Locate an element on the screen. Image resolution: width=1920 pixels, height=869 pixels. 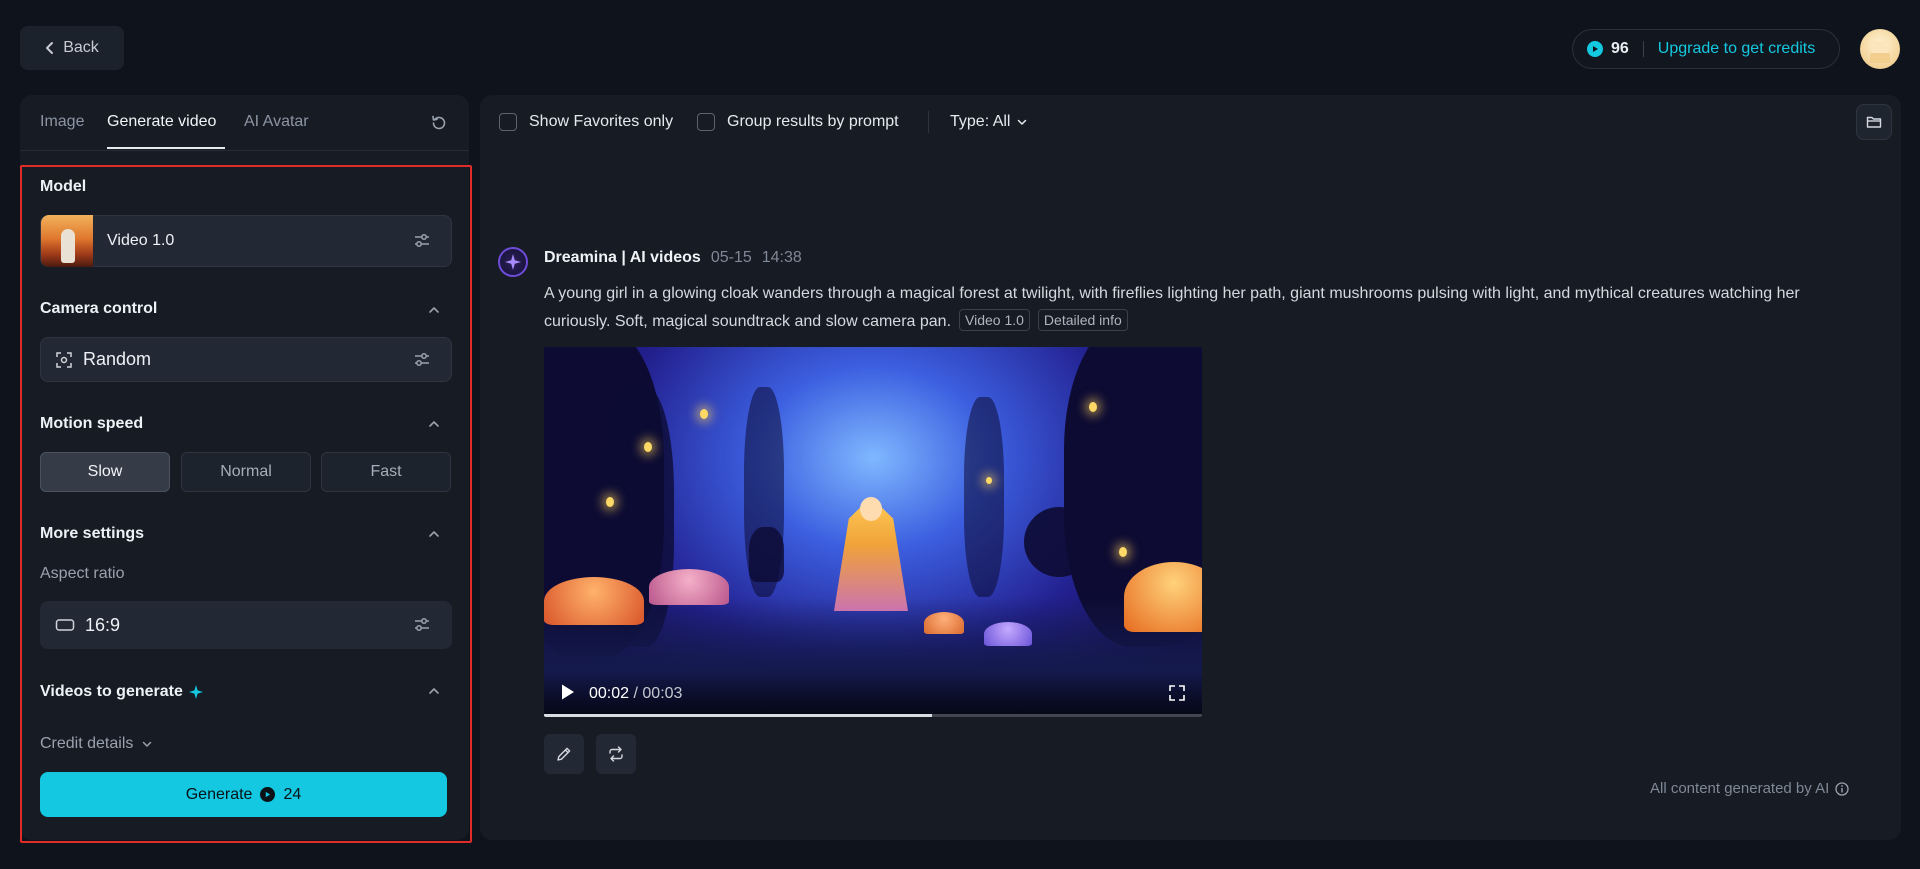
avatar is located at coordinates (1880, 49).